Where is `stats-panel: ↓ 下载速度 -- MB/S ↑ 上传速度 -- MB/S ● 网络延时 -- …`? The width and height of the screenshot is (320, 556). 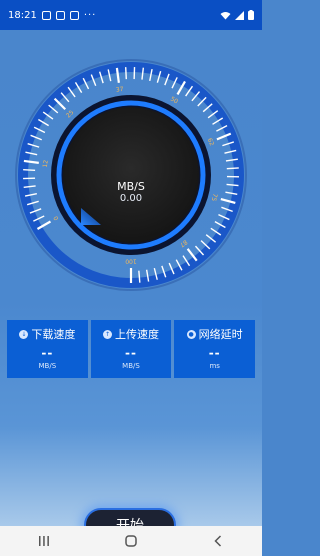
stats-panel: ↓ 下载速度 -- MB/S ↑ 上传速度 -- MB/S ● 网络延时 -- … is located at coordinates (131, 349).